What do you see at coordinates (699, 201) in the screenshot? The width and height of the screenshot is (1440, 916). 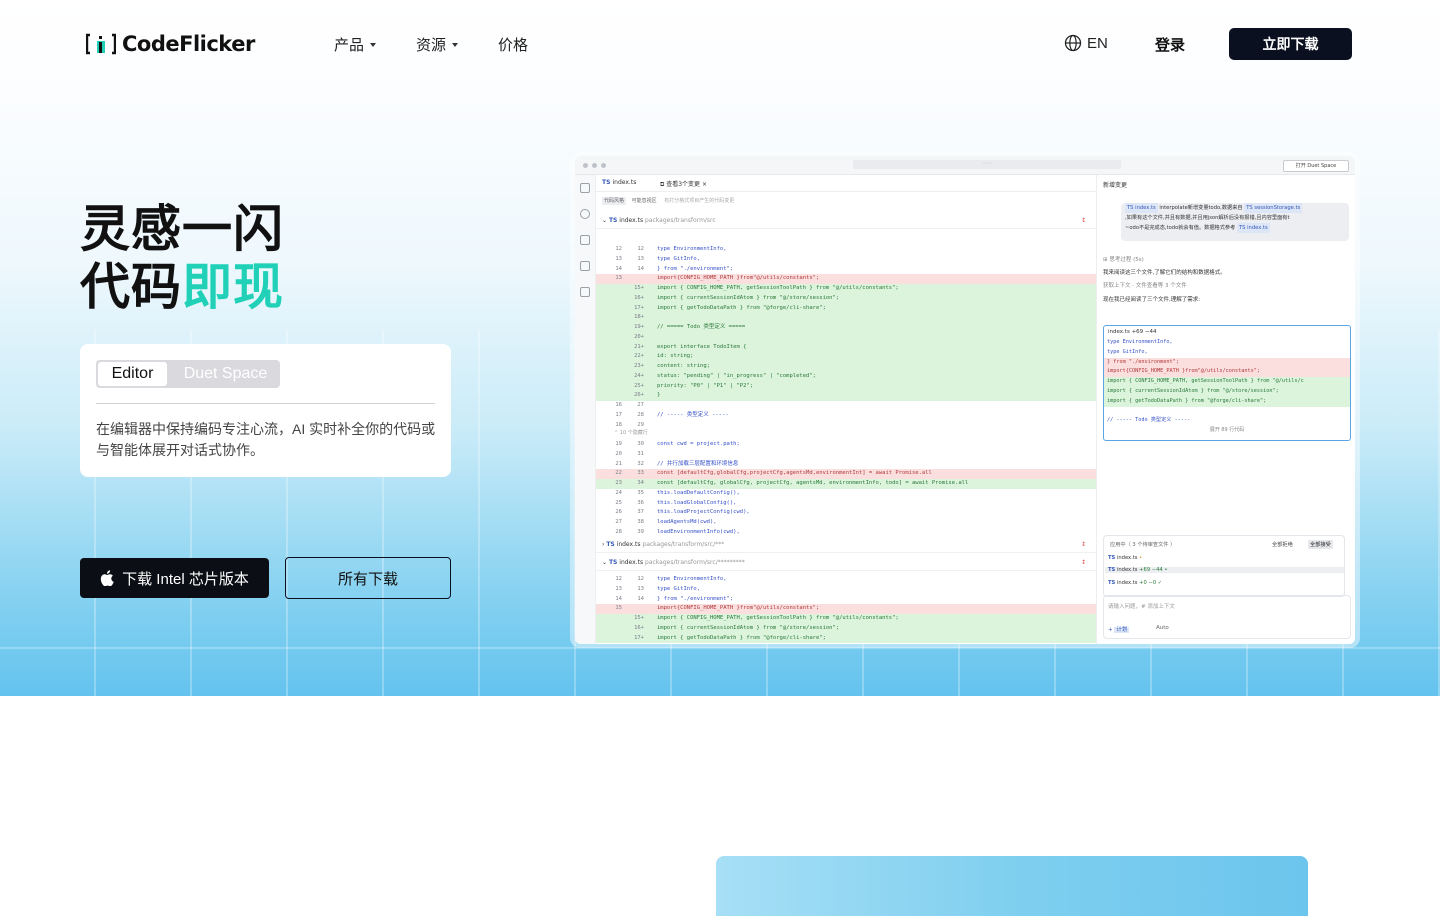 I see `subtab: 有打分格式项目产生的代码变更` at bounding box center [699, 201].